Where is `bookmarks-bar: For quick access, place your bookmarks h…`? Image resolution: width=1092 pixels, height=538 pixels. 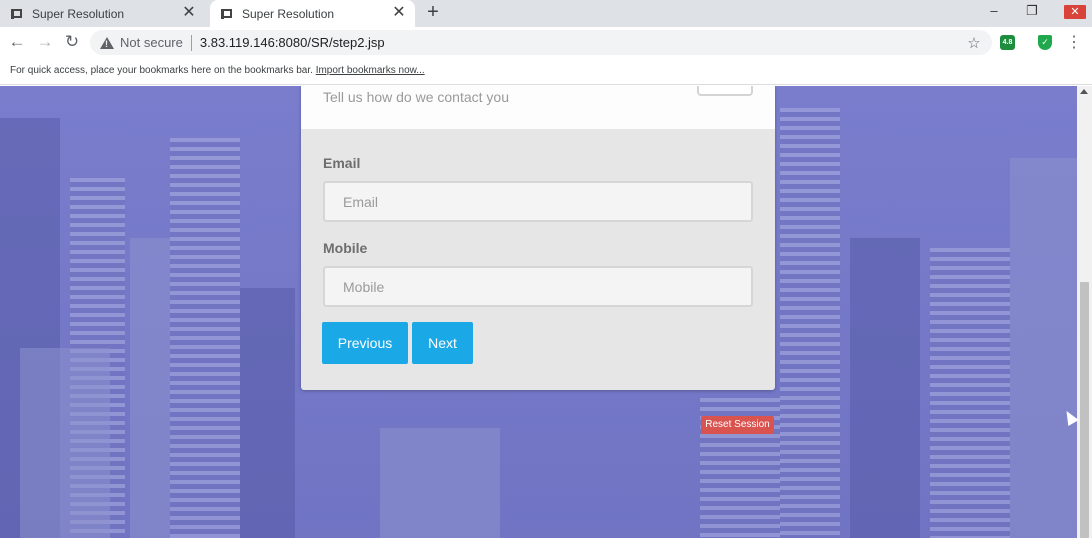
bookmarks-bar: For quick access, place your bookmarks h… is located at coordinates (546, 71).